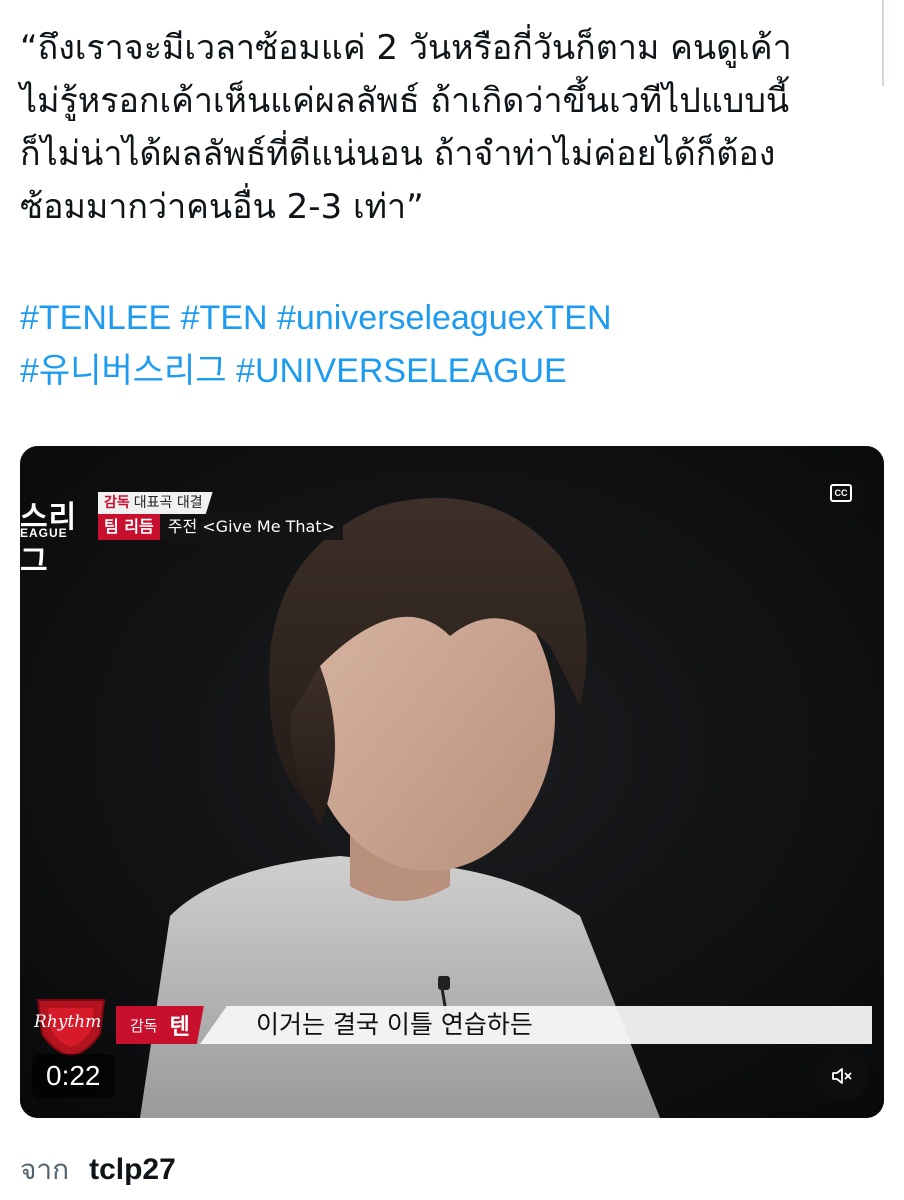 The image size is (904, 1200). I want to click on chyron-tag: 감독, so click(117, 503).